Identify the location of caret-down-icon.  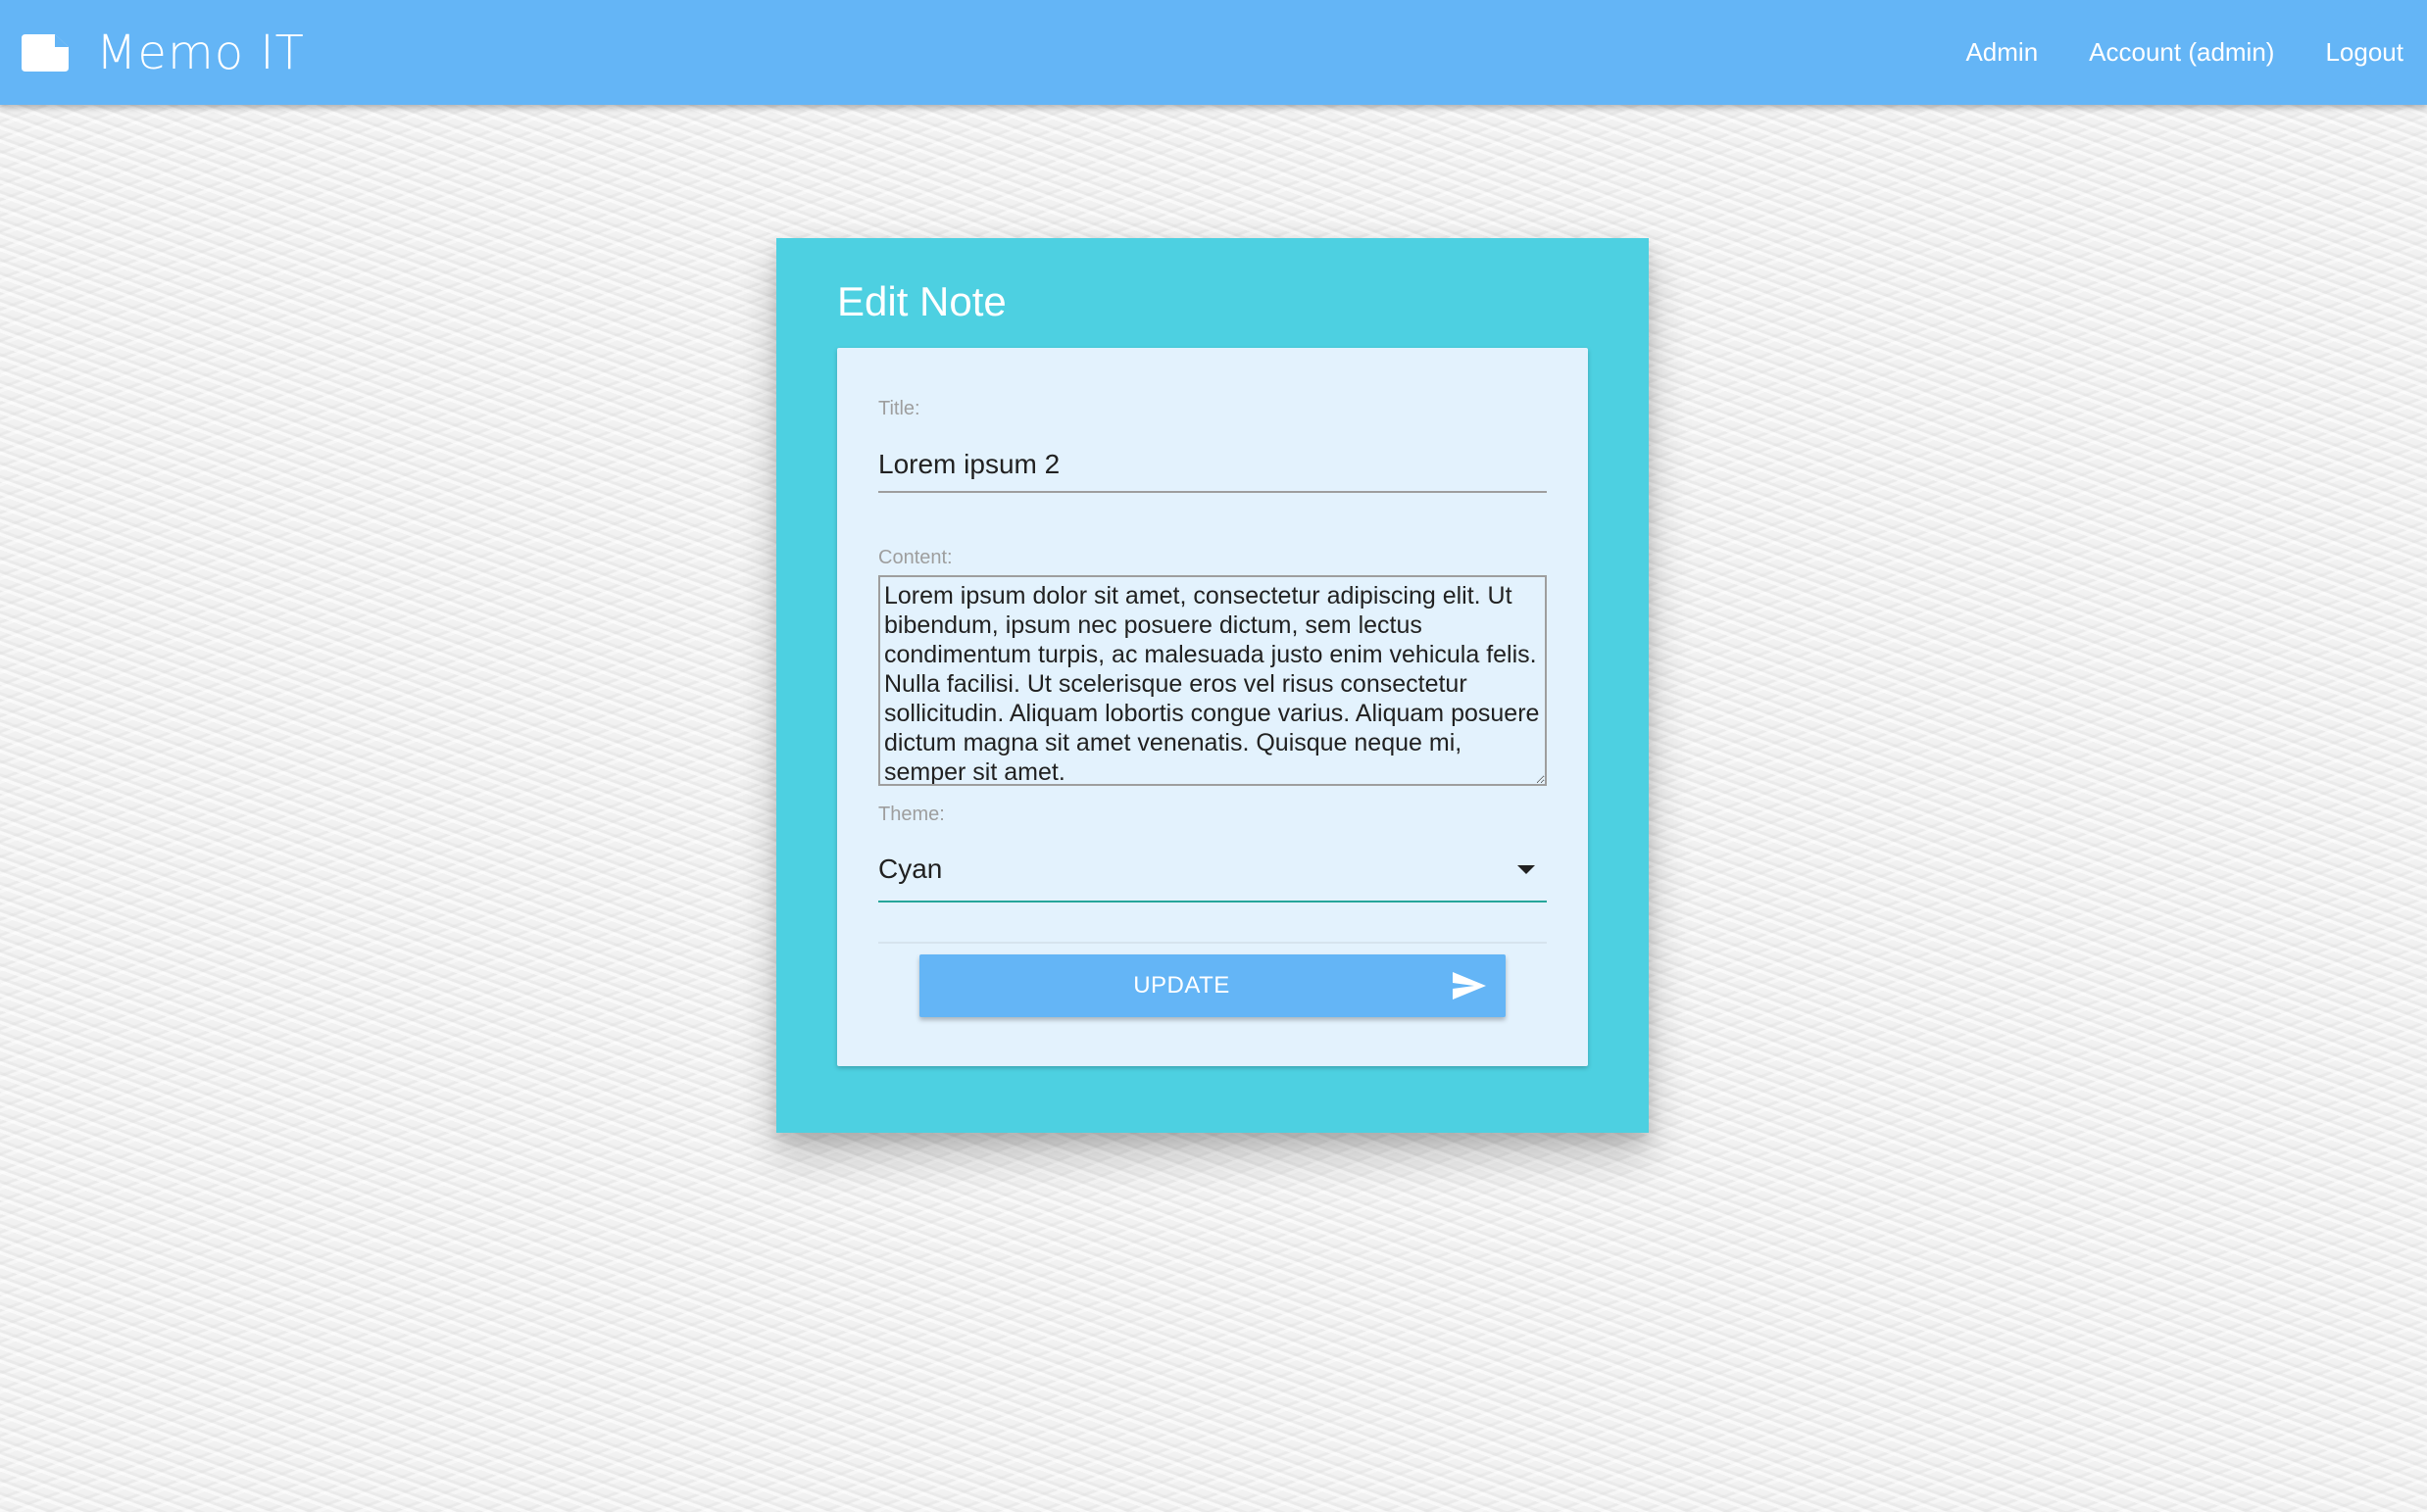
(1526, 869).